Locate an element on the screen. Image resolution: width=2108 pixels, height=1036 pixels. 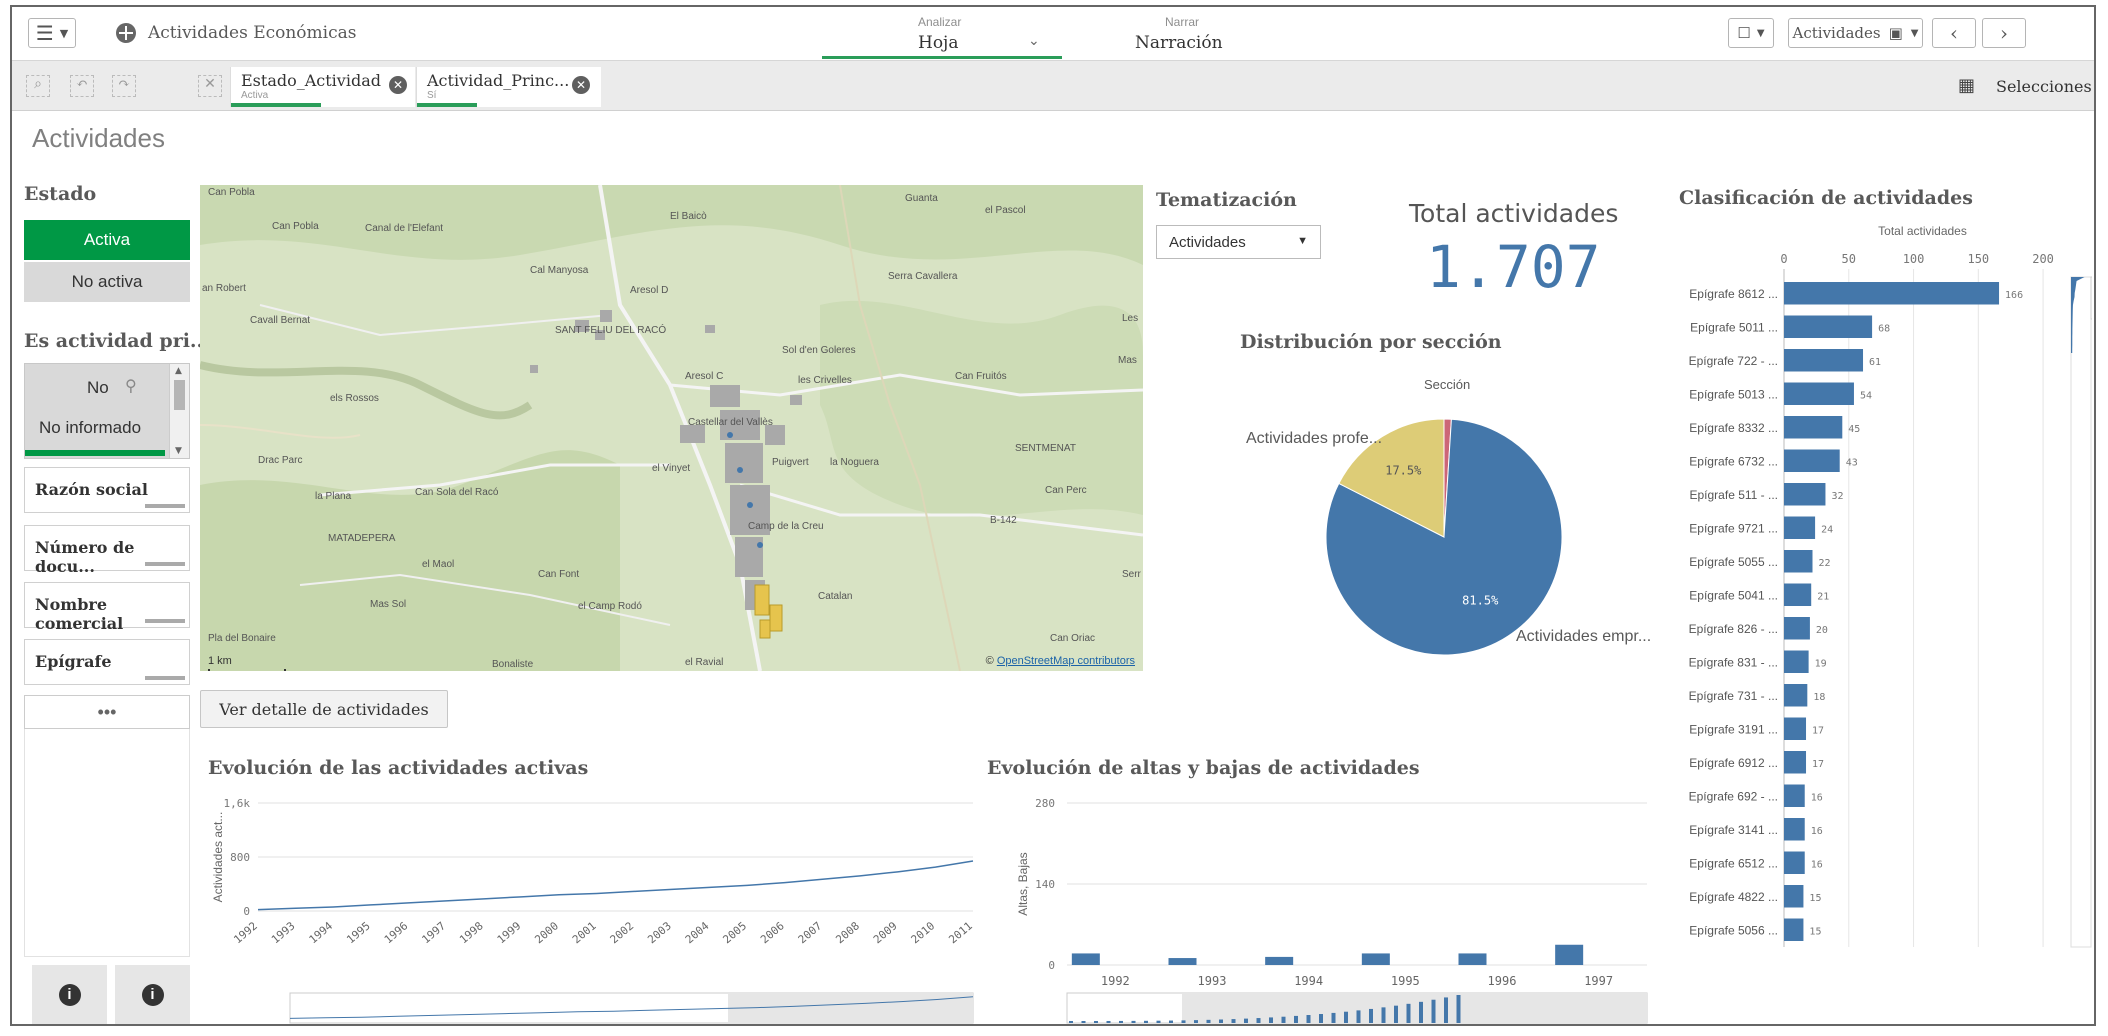
scroll-down-icon: ▼ is located at coordinates (178, 451).